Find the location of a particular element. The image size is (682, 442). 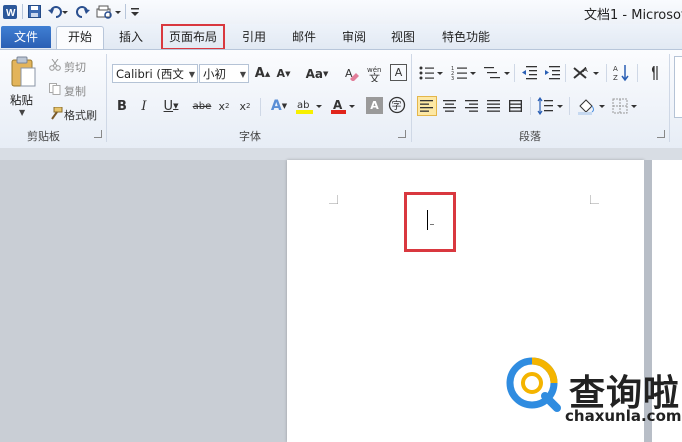

svg-text: 文 is located at coordinates (374, 76).